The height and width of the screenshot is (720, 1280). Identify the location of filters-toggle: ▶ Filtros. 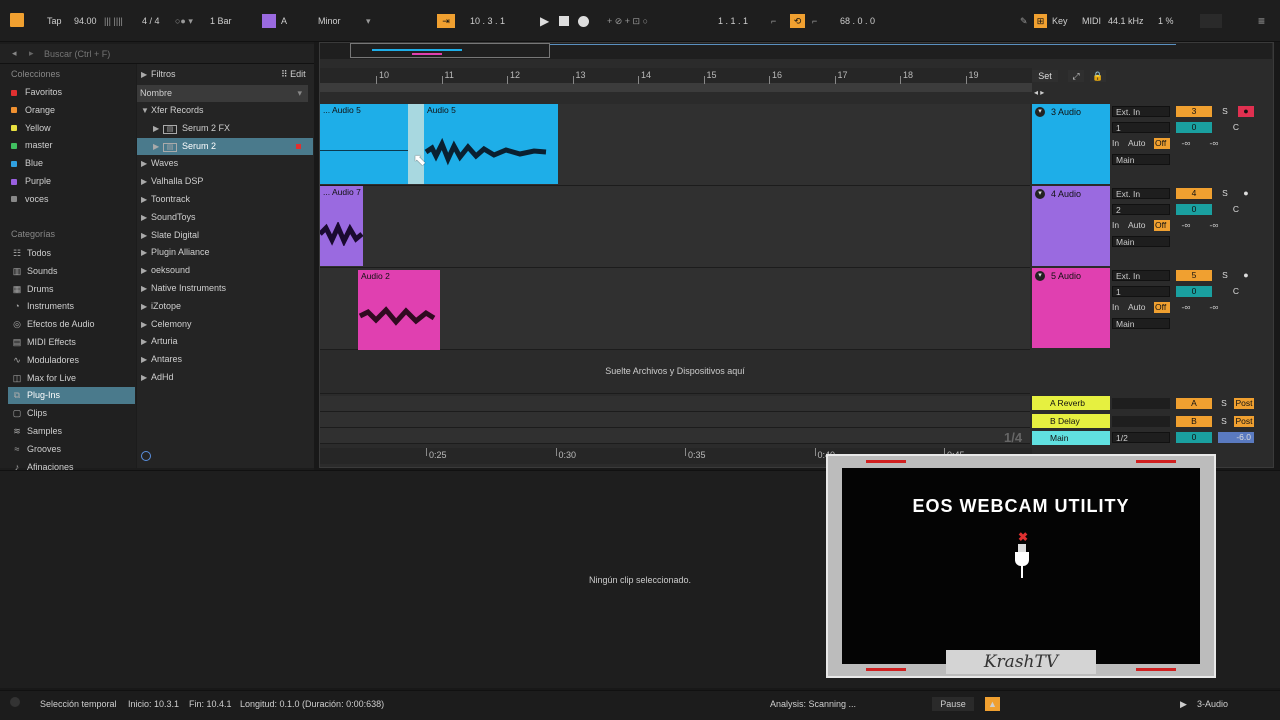
(158, 74).